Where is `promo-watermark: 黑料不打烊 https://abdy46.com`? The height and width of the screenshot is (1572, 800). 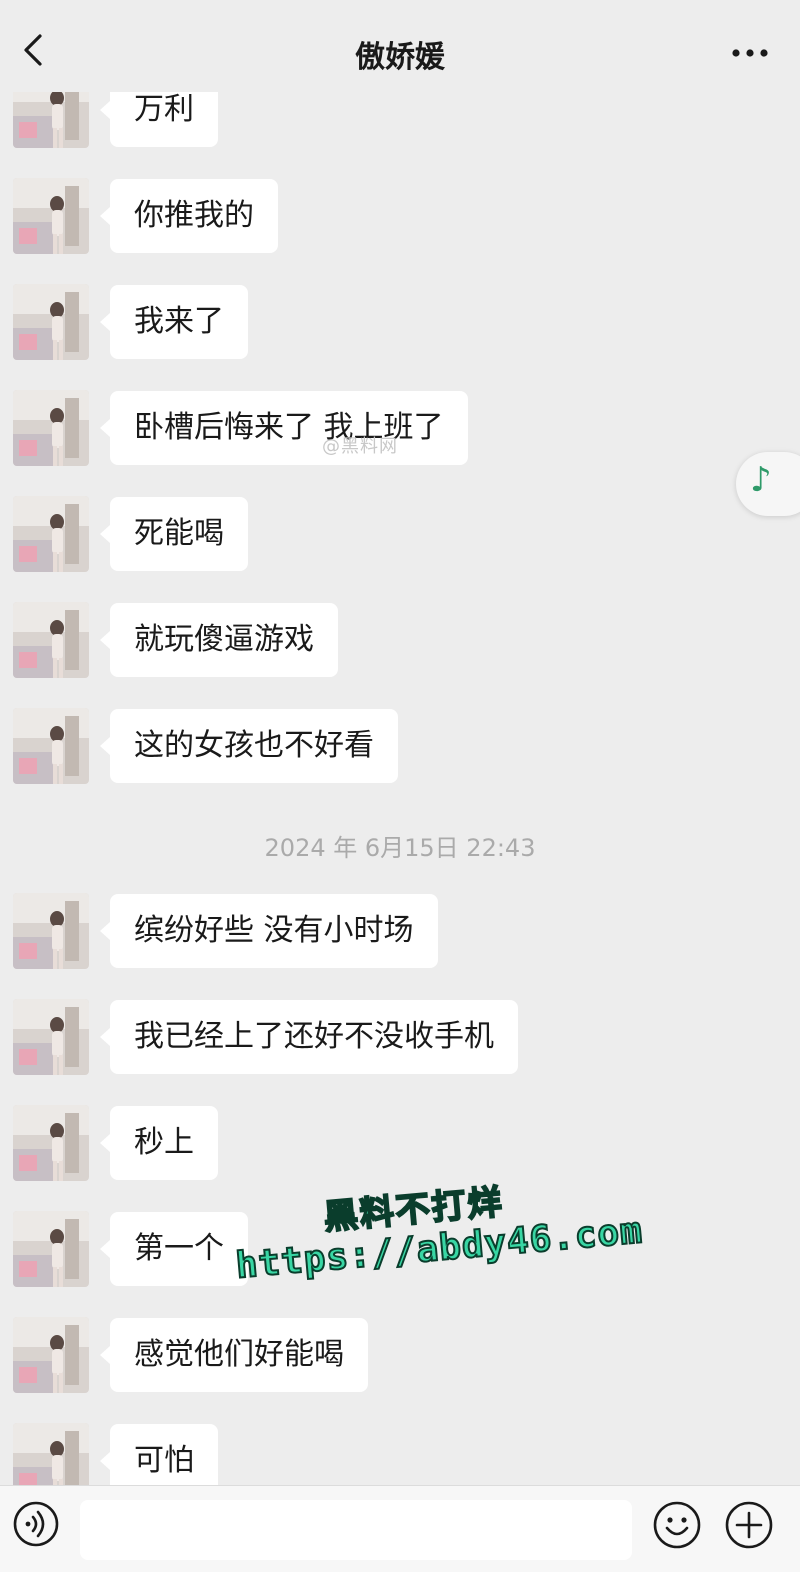
promo-watermark: 黑料不打烊 https://abdy46.com is located at coordinates (437, 1242).